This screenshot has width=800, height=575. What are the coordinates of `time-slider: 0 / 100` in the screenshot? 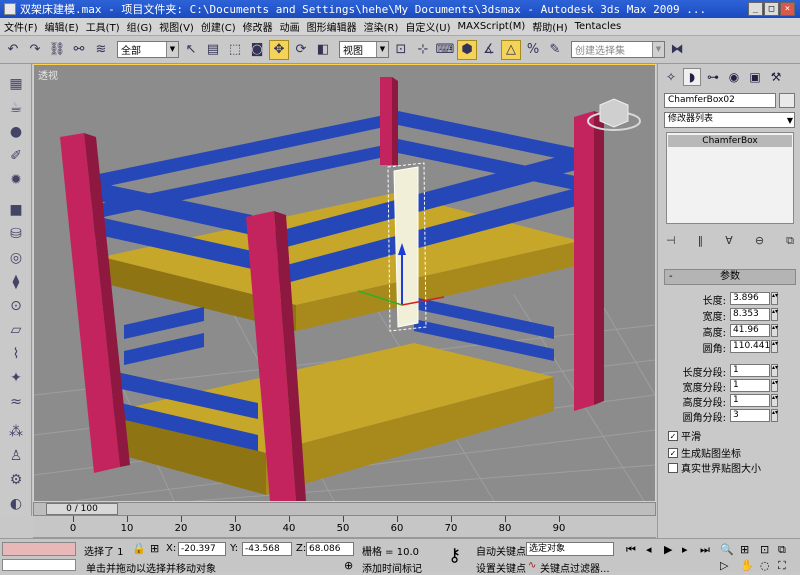 It's located at (344, 509).